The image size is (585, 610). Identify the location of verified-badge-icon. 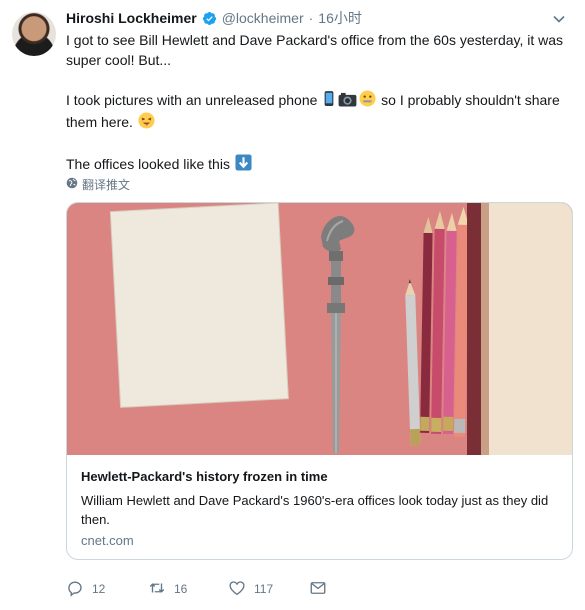
(209, 18).